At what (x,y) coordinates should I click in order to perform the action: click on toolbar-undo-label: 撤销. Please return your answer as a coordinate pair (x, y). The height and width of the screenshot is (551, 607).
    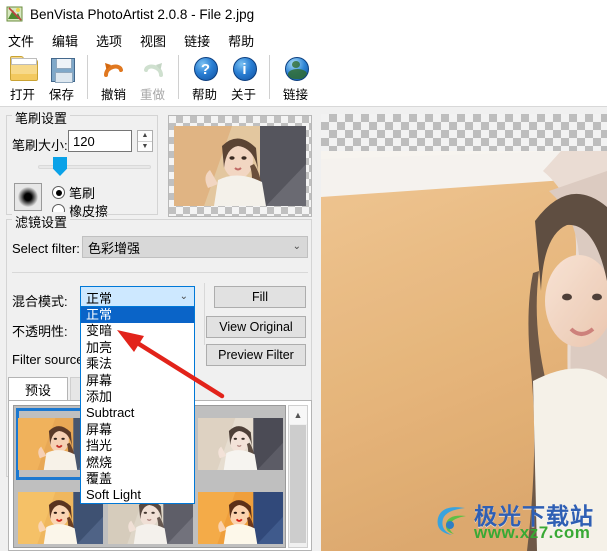
    Looking at the image, I should click on (113, 95).